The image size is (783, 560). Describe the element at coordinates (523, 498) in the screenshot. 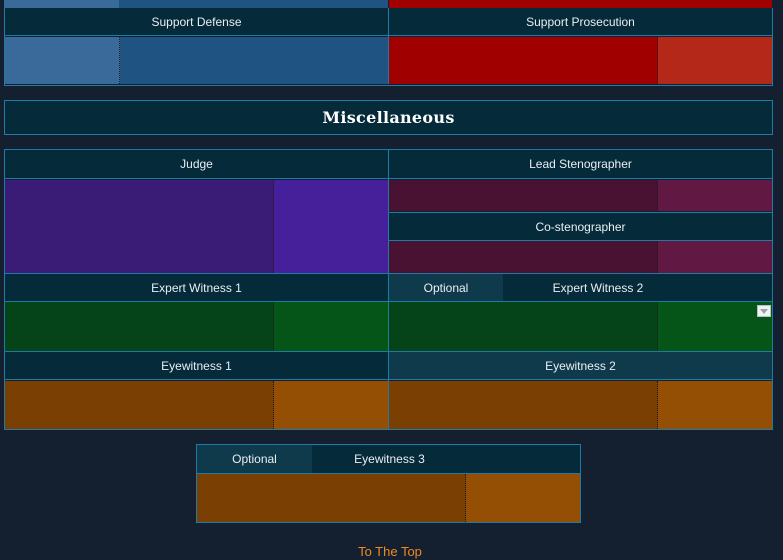

I see `eyewitness-3-slot-secondary` at that location.